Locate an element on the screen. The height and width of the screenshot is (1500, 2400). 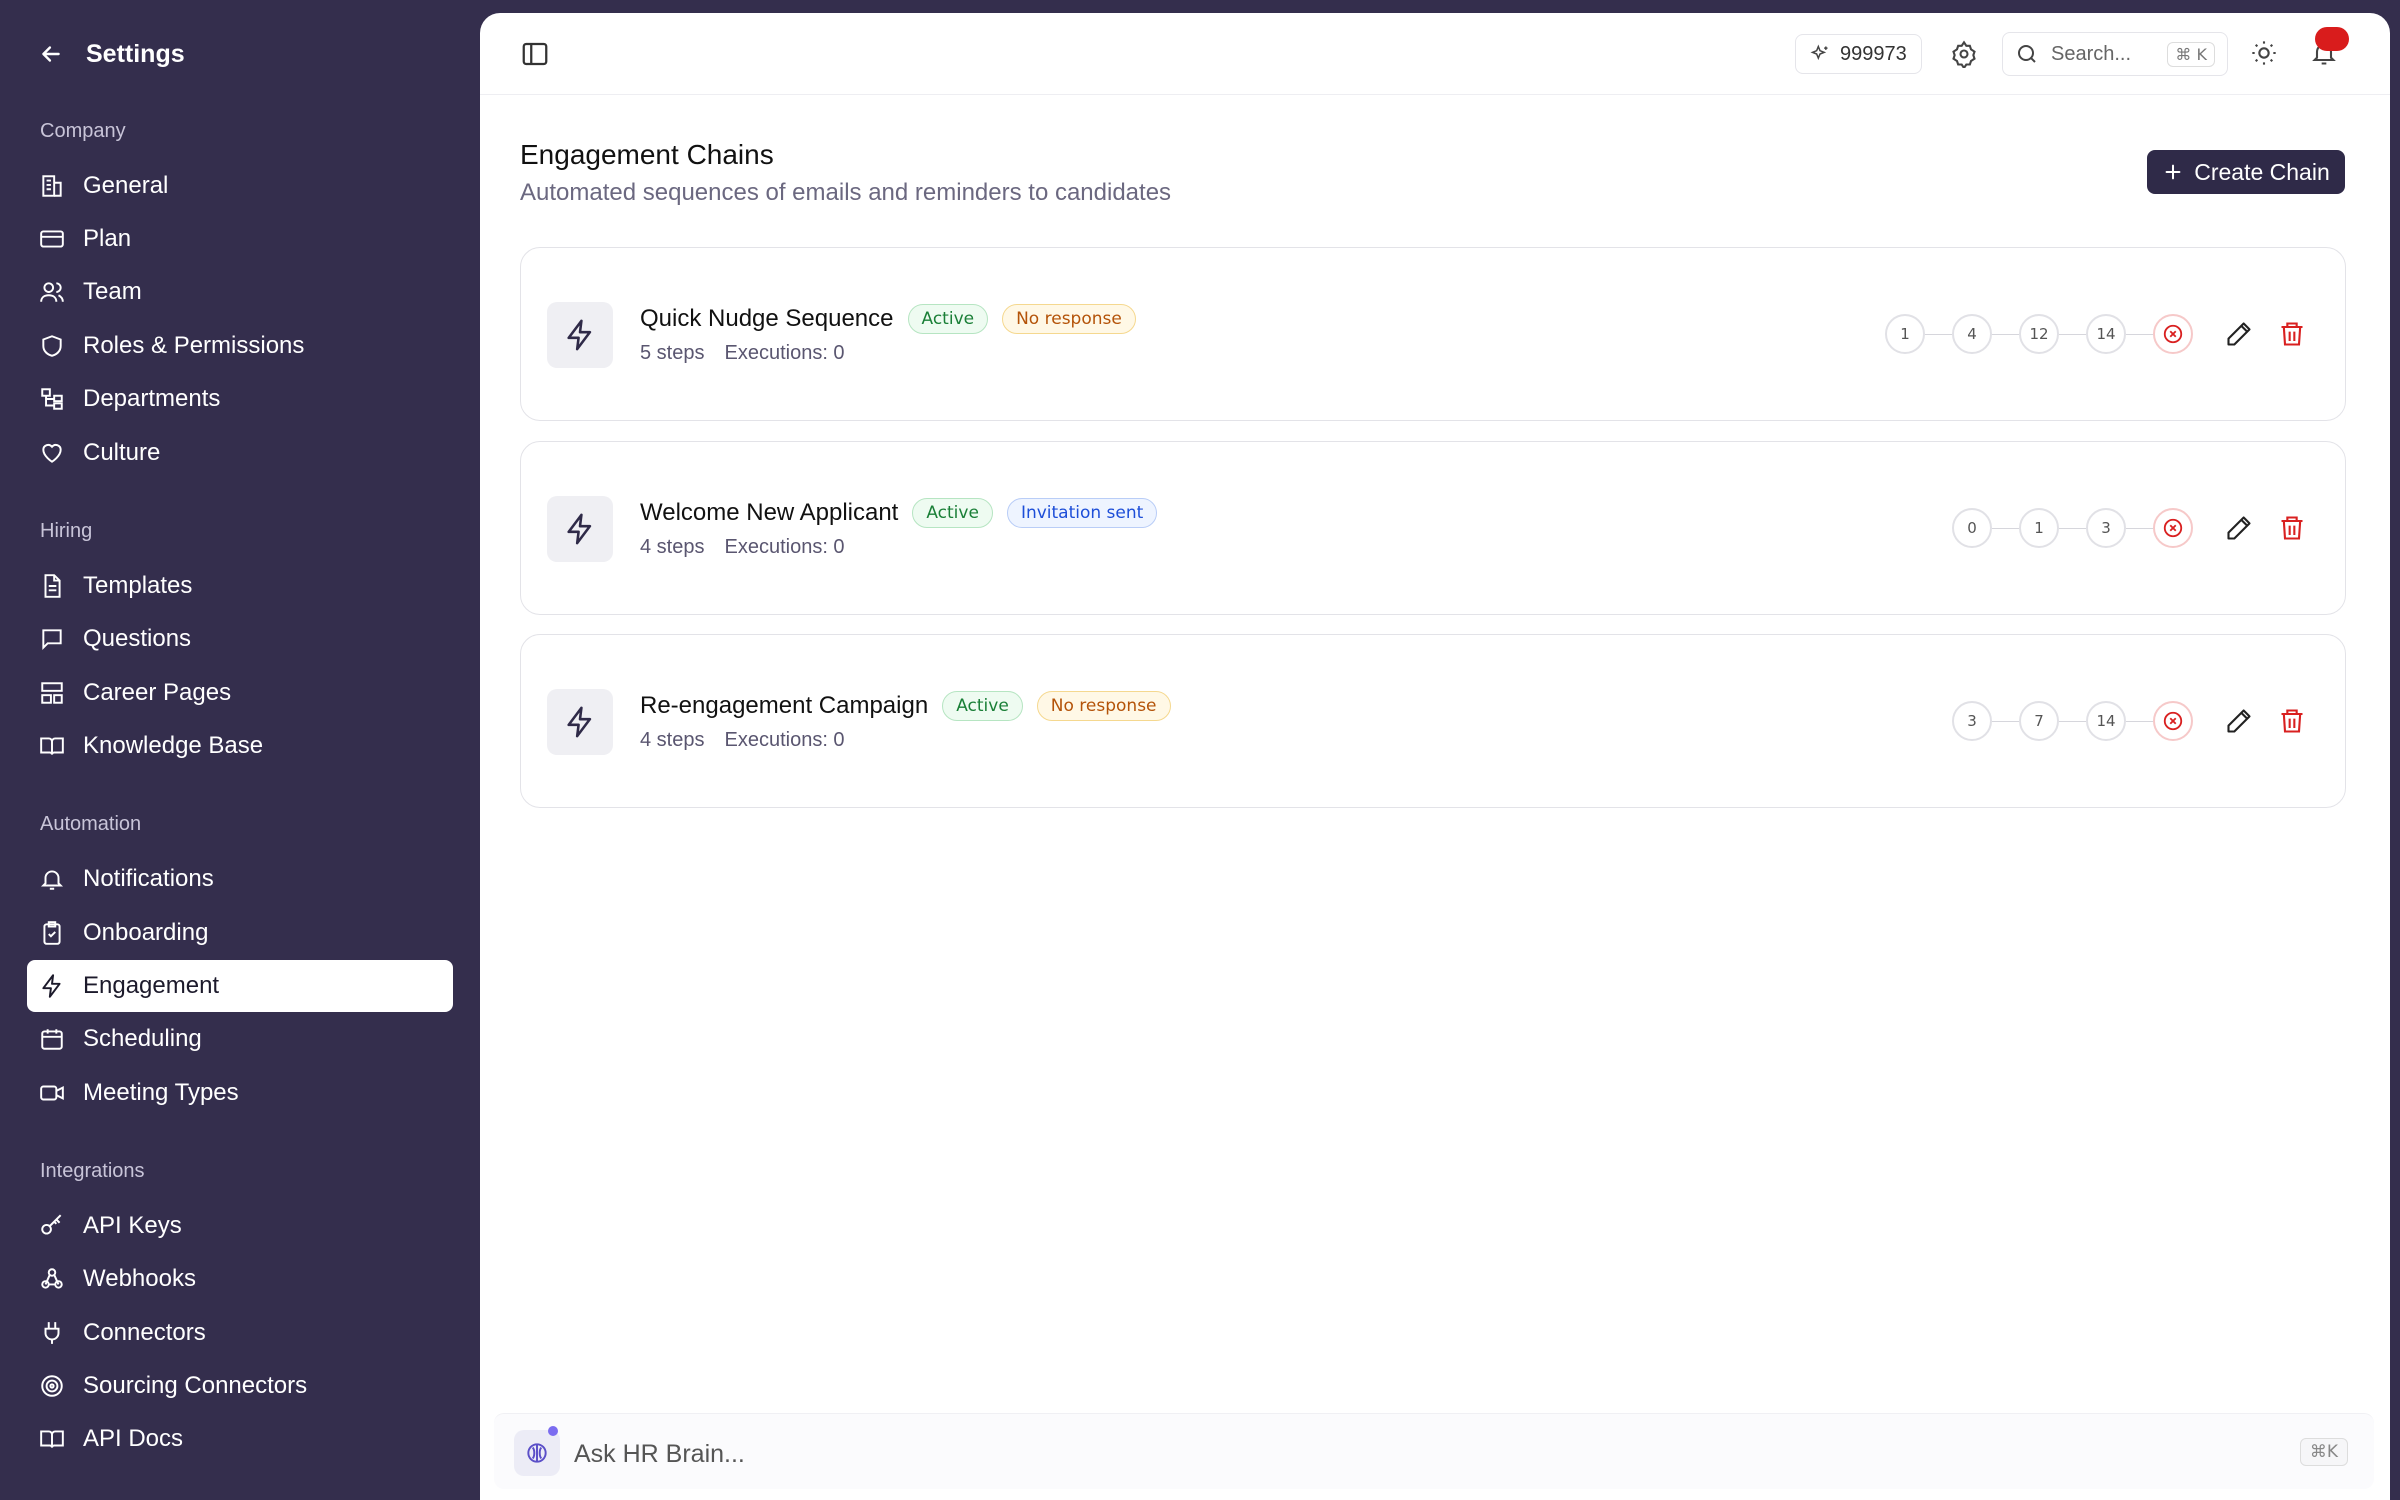
sidebar-item-general: General is located at coordinates (240, 186).